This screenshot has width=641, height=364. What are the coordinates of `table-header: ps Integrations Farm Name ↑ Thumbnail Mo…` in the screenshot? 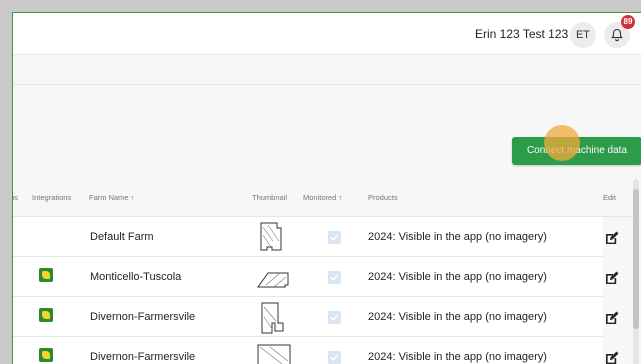 It's located at (327, 198).